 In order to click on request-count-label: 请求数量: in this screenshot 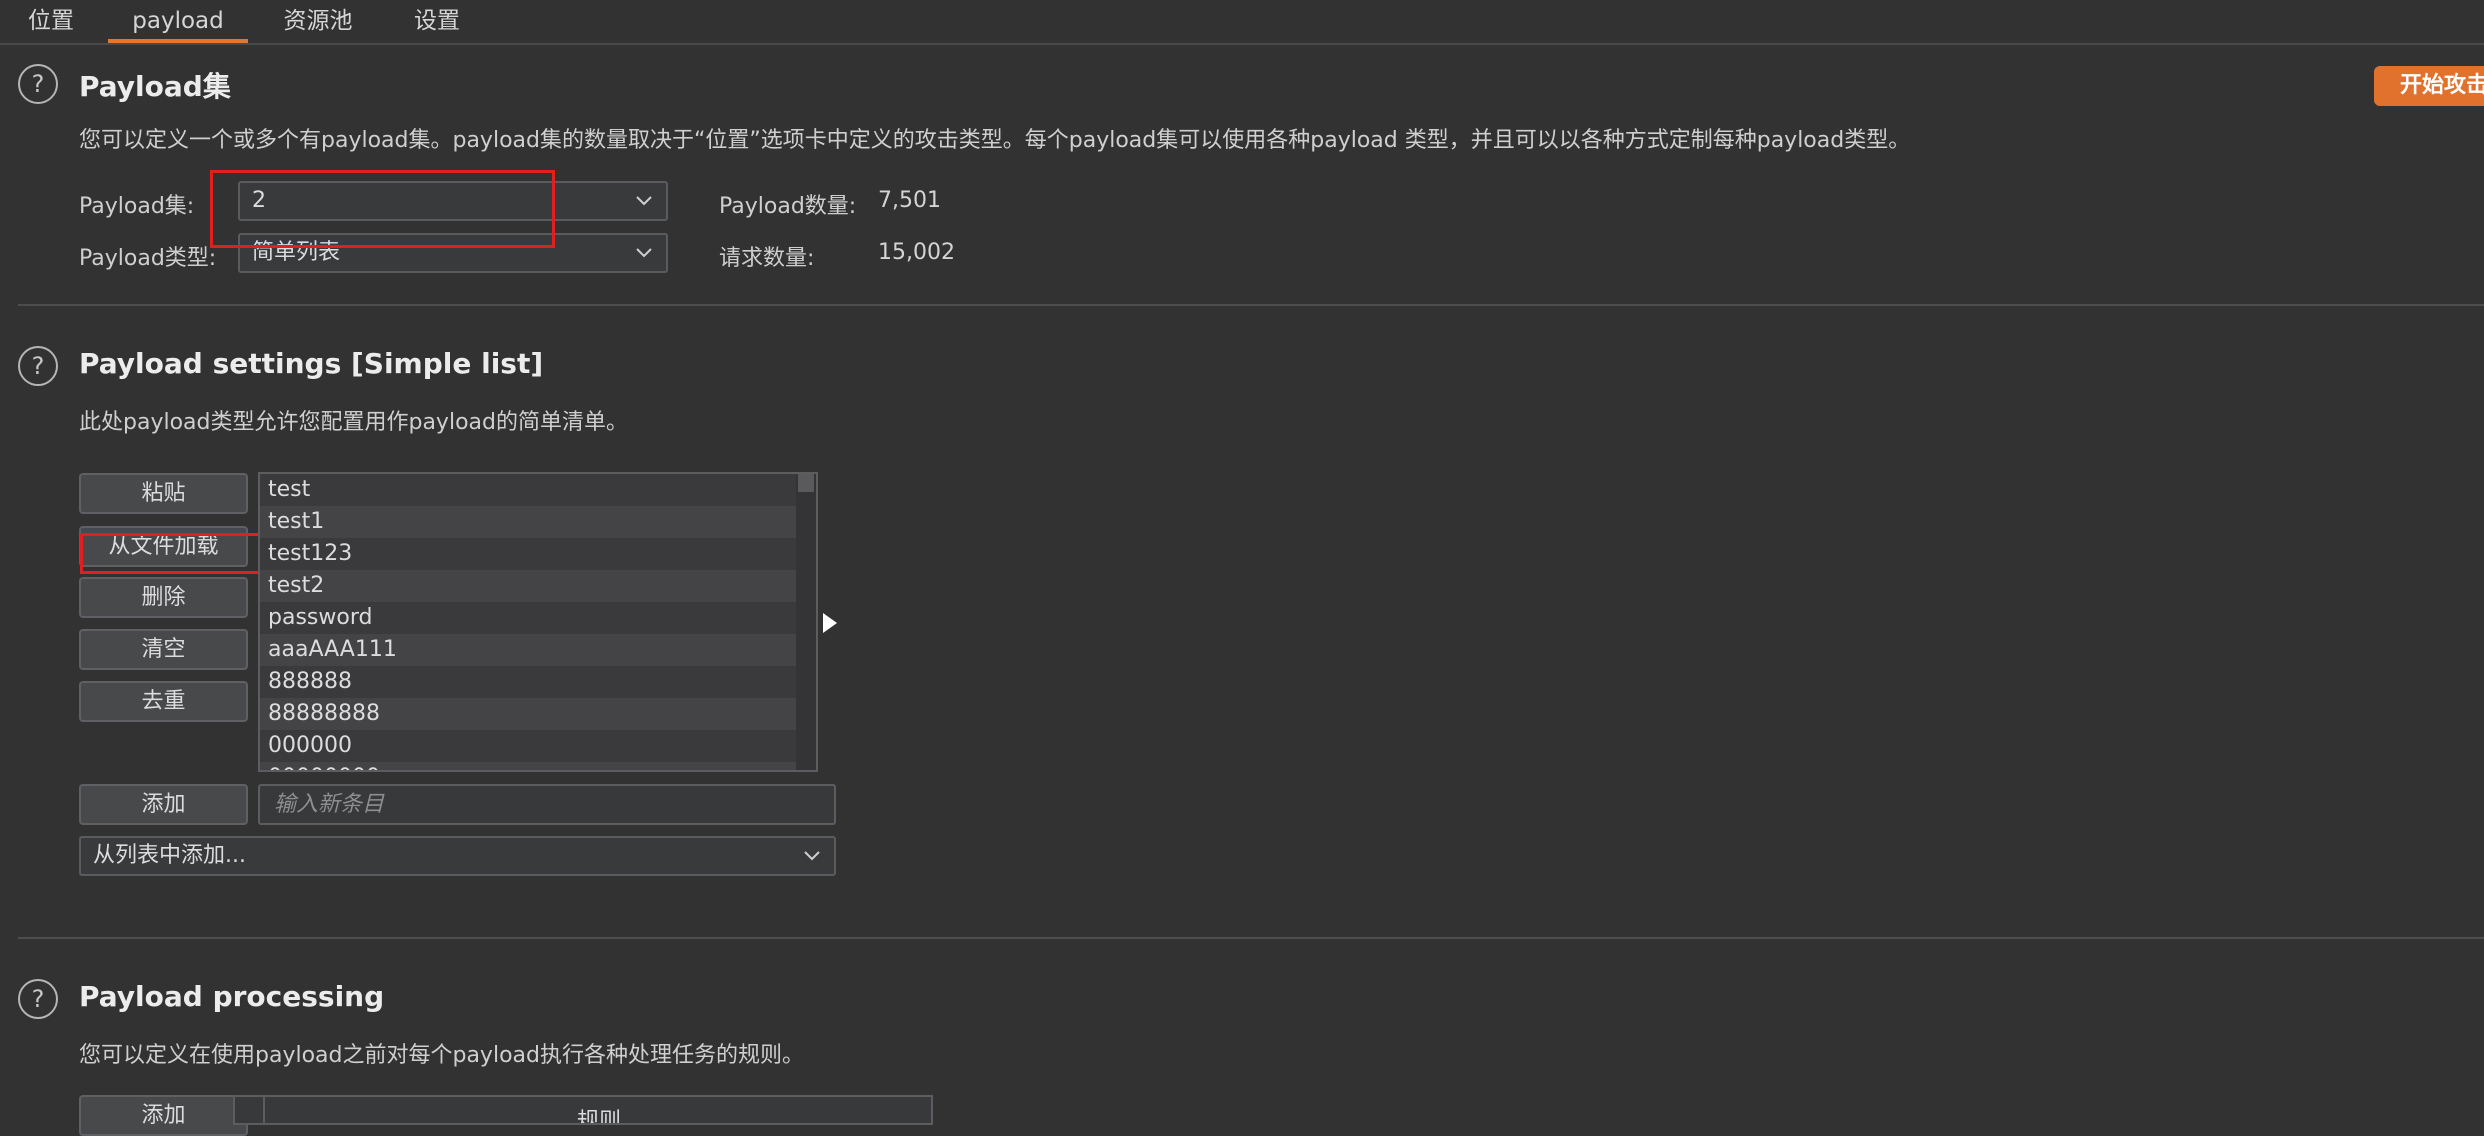, I will do `click(767, 258)`.